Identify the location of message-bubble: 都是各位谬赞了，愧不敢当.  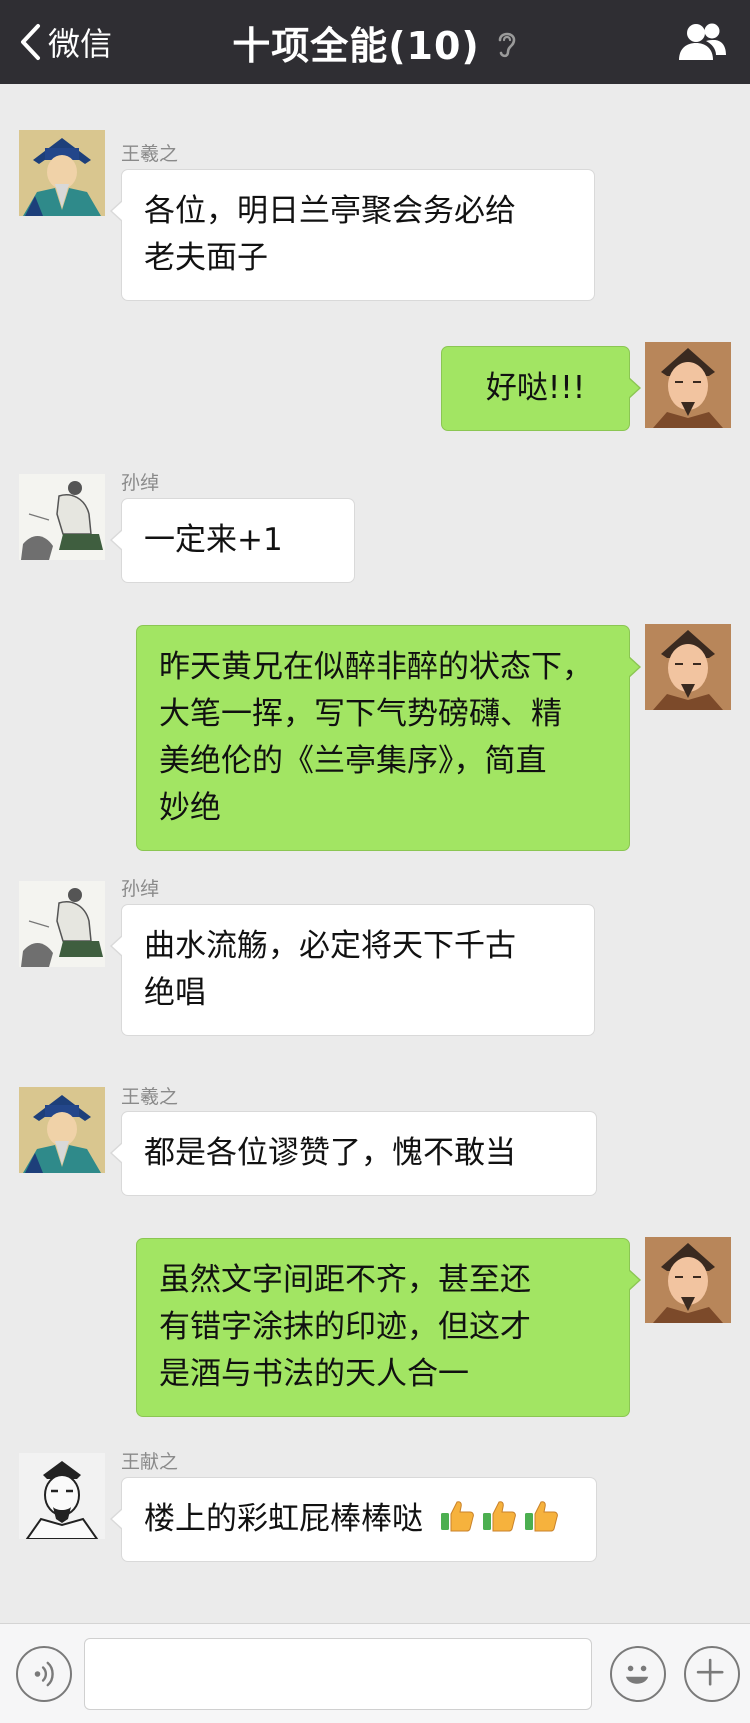
(353, 1153).